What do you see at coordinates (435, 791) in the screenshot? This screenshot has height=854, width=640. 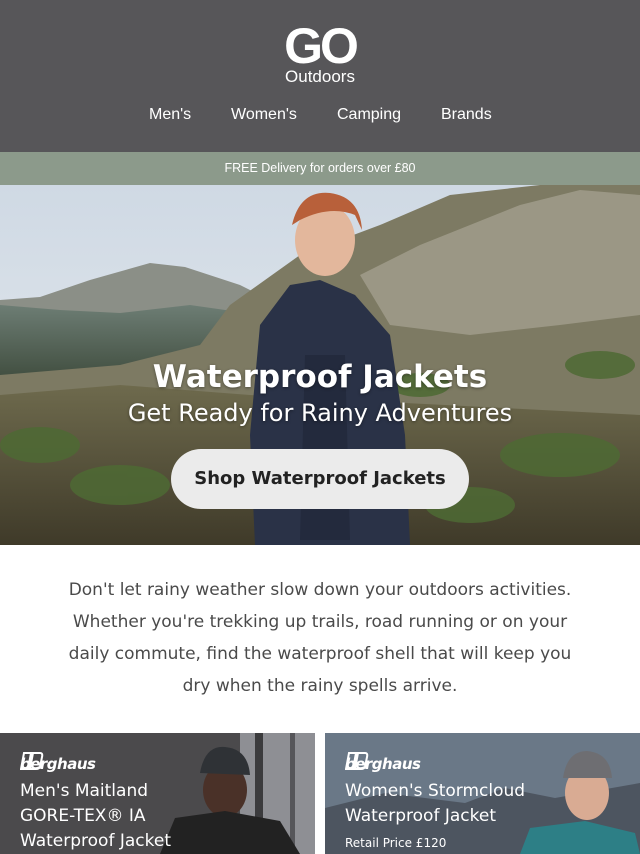 I see `product-title-line: Women's Stormcloud` at bounding box center [435, 791].